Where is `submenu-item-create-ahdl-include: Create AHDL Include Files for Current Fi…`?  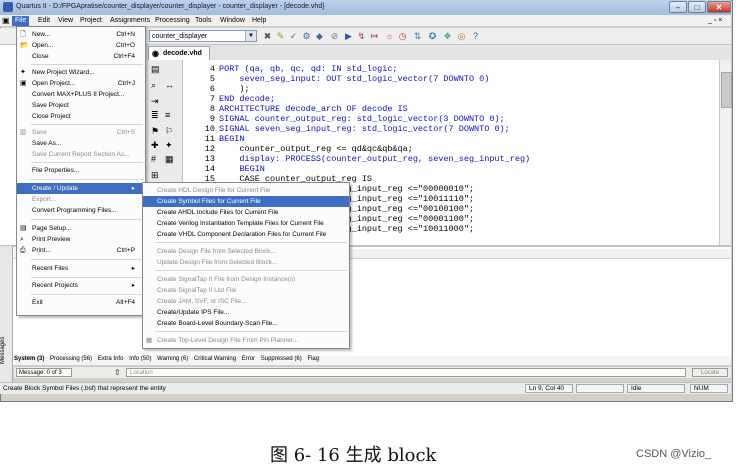
submenu-item-create-ahdl-include: Create AHDL Include Files for Current Fi… is located at coordinates (246, 212).